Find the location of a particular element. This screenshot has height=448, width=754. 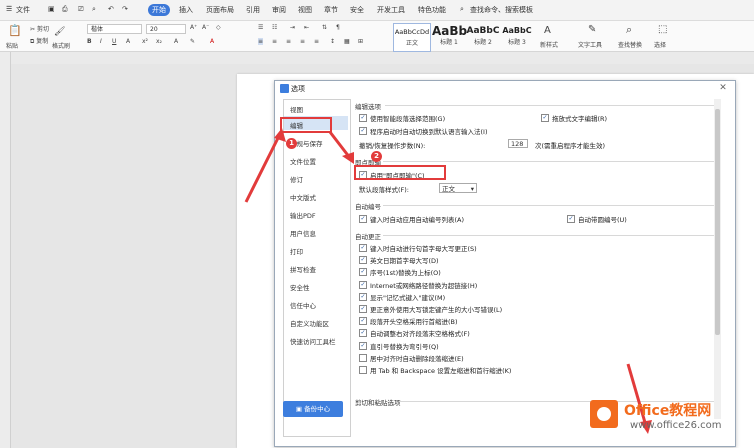

backup-center-button: ▣ 备份中心 is located at coordinates (313, 409).